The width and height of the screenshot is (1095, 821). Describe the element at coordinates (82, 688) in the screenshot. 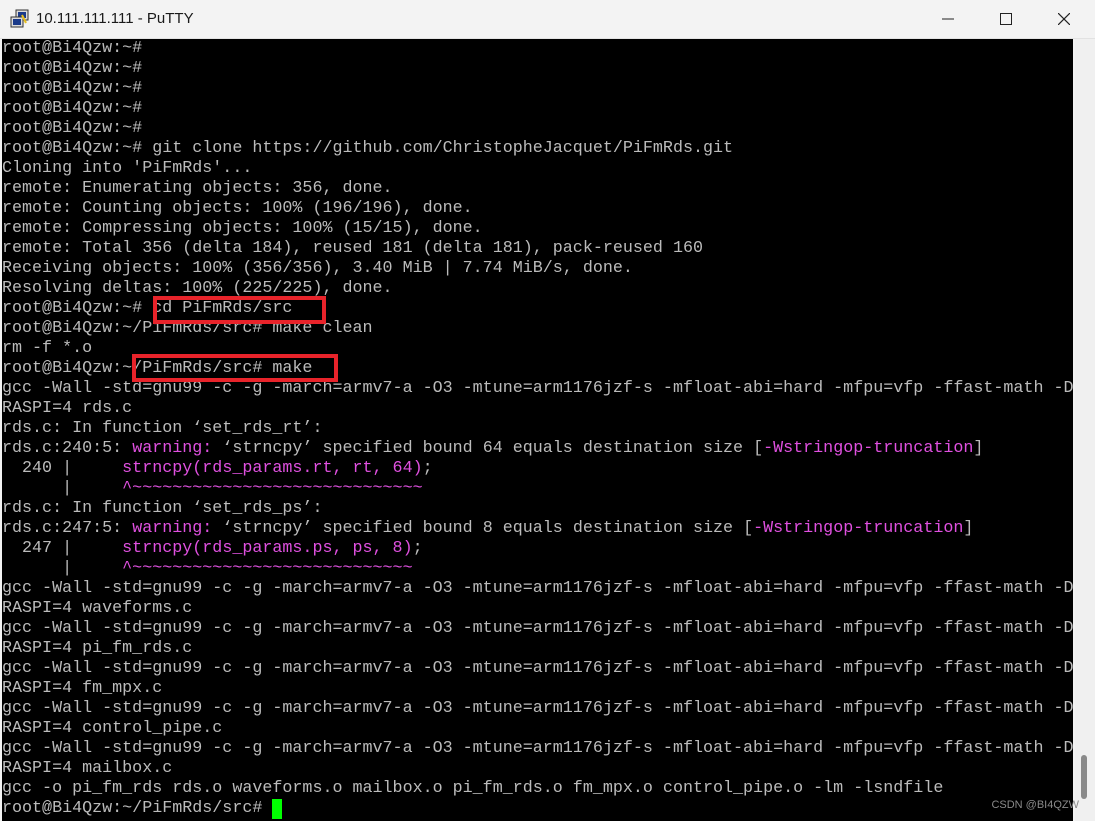

I see `line-text: RASPI=4 fm_mpx.c` at that location.